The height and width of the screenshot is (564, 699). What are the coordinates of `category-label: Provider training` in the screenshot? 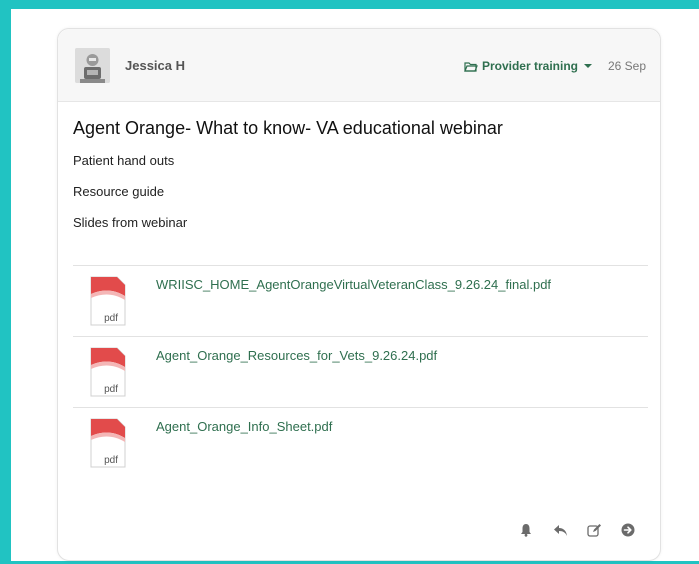 It's located at (529, 66).